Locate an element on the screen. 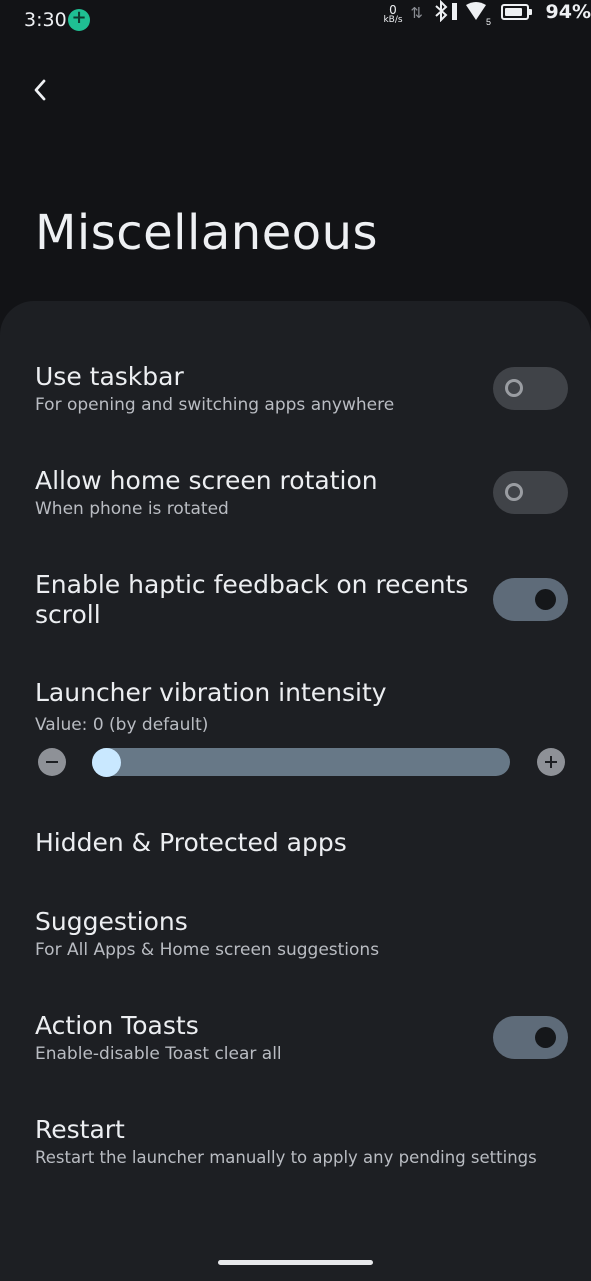 Image resolution: width=591 pixels, height=1281 pixels. setting-title: Restart is located at coordinates (80, 1129).